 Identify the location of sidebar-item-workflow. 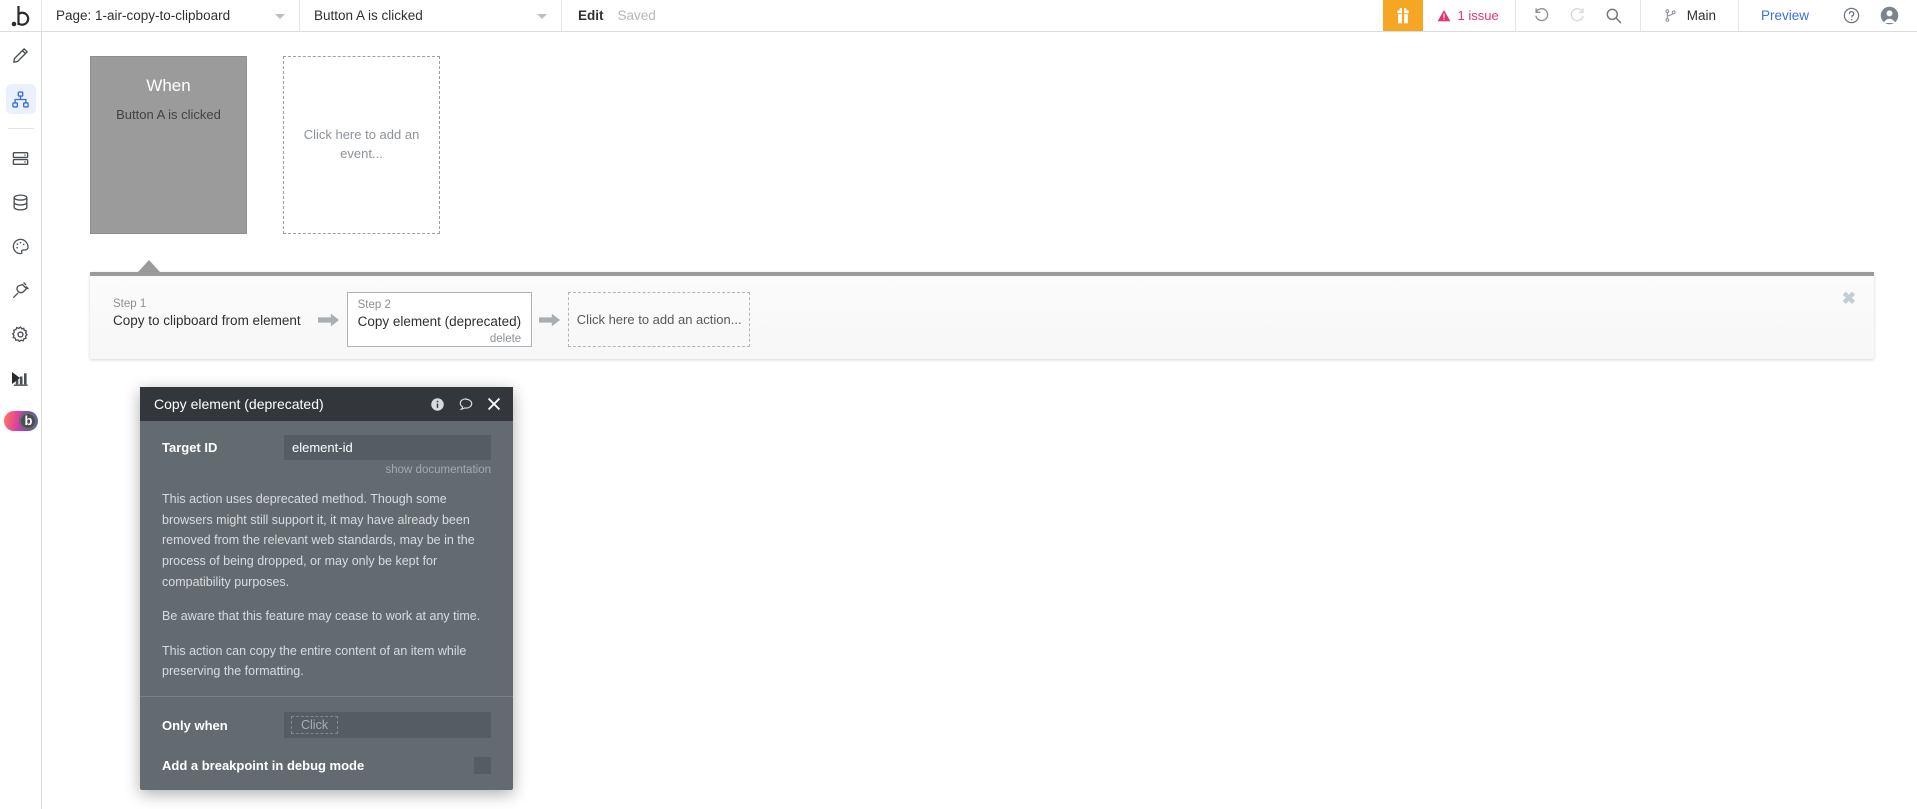
(20, 99).